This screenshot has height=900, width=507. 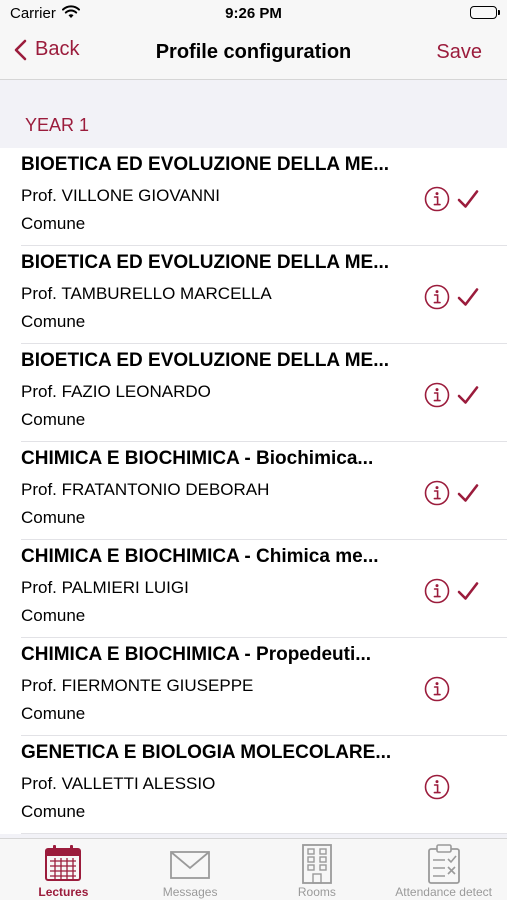 What do you see at coordinates (190, 865) in the screenshot?
I see `envelope-icon` at bounding box center [190, 865].